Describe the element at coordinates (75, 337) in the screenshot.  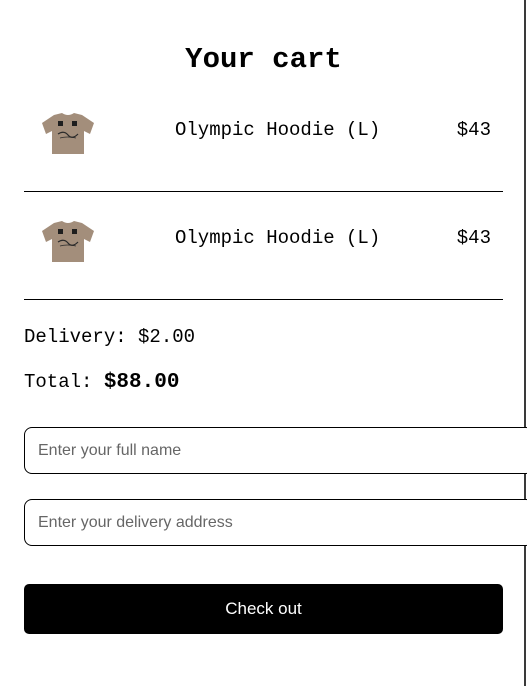
I see `delivery-label: Delivery:` at that location.